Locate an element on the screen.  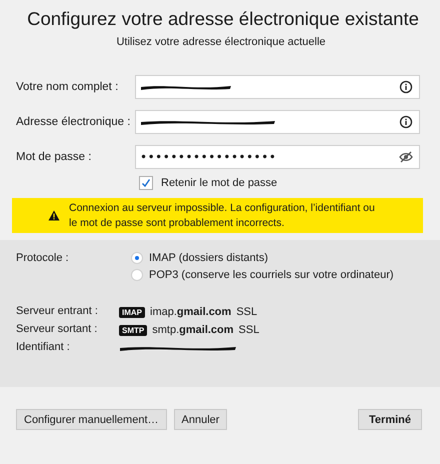
server-label: Serveur sortant : is located at coordinates (57, 330).